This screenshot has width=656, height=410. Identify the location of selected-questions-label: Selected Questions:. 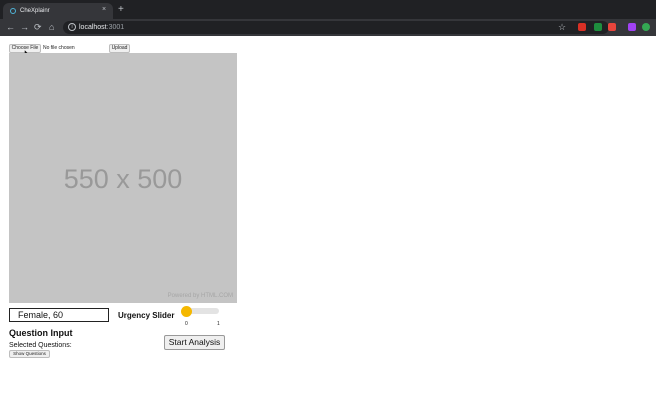
(40, 345).